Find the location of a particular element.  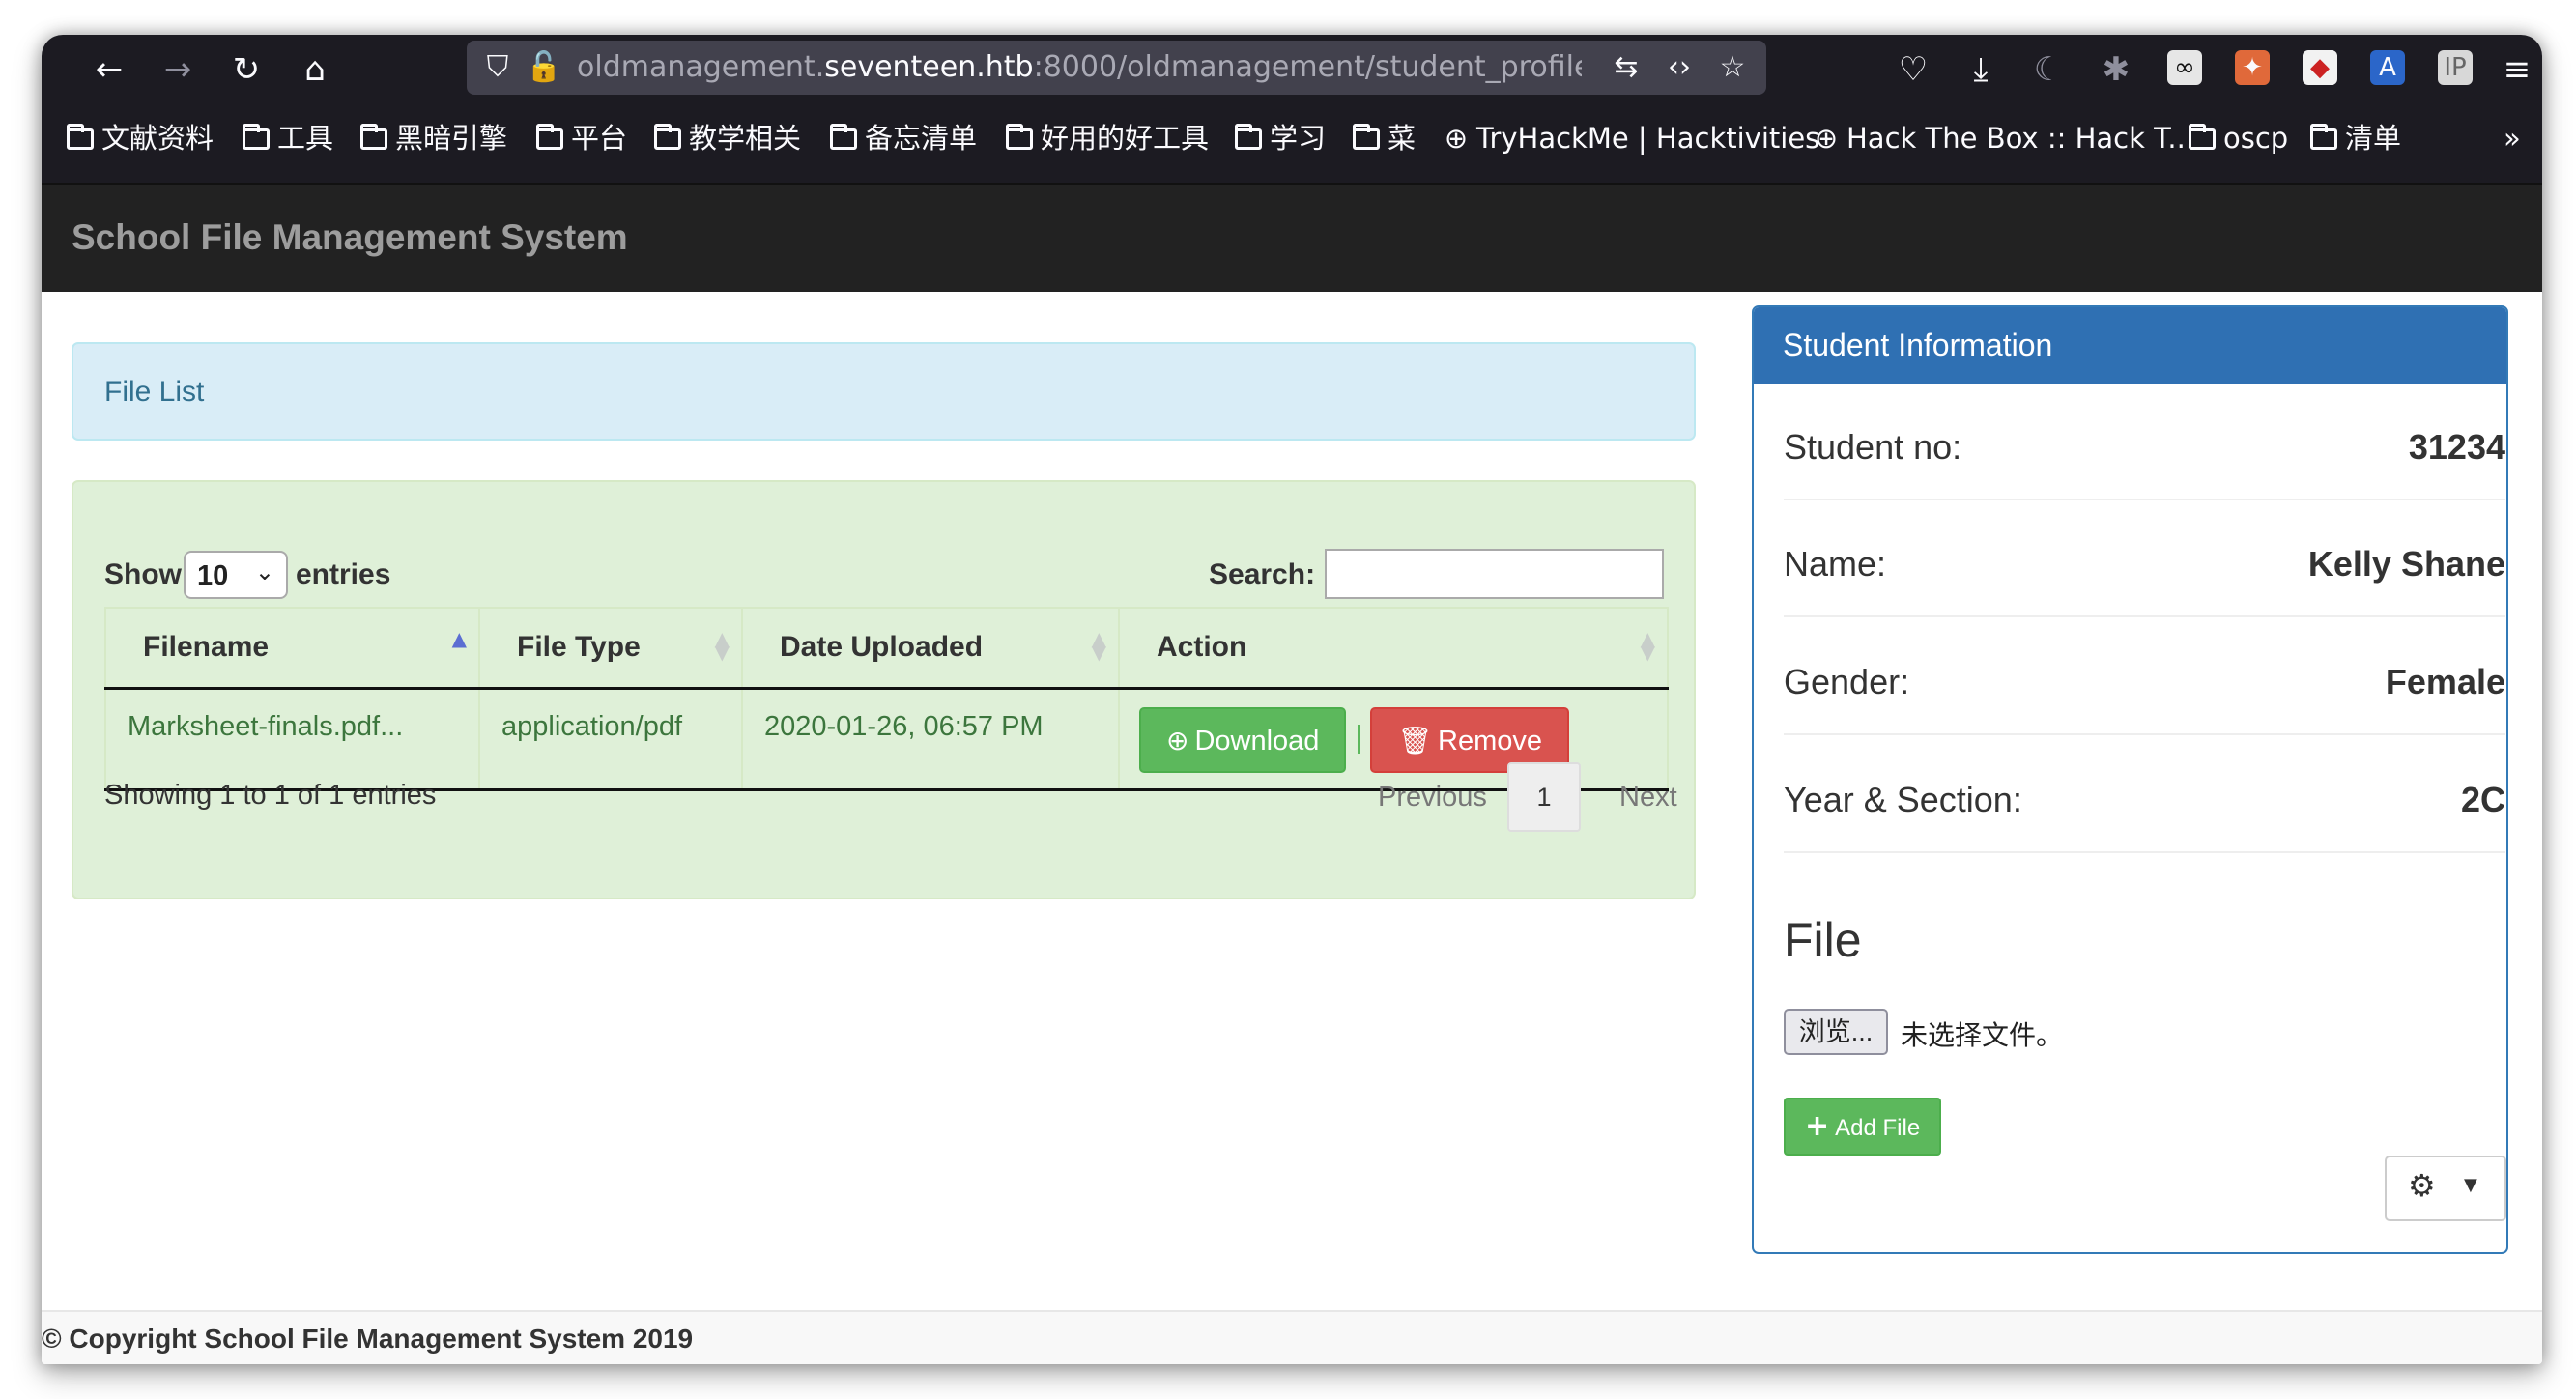

extension-icon: ∞ is located at coordinates (2185, 67).